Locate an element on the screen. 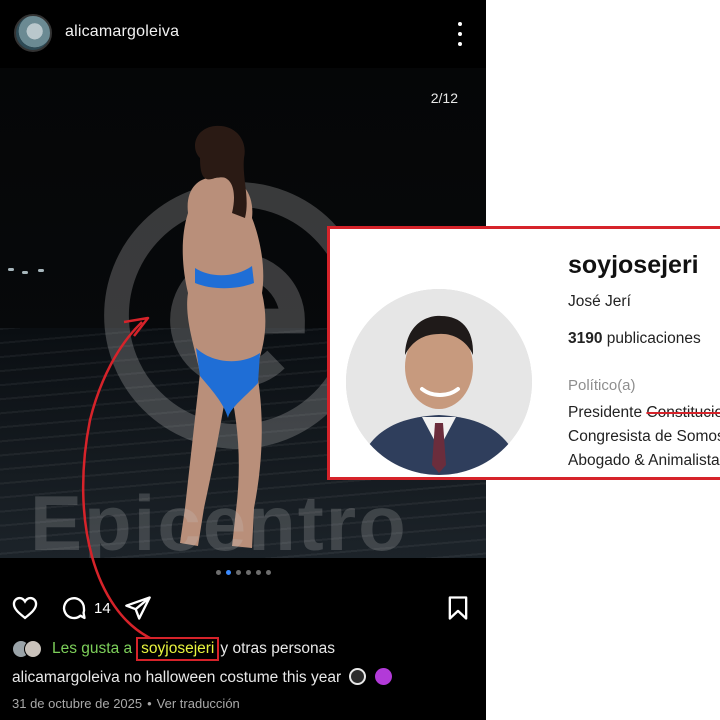 This screenshot has height=720, width=720. comment-count: 14 is located at coordinates (102, 608).